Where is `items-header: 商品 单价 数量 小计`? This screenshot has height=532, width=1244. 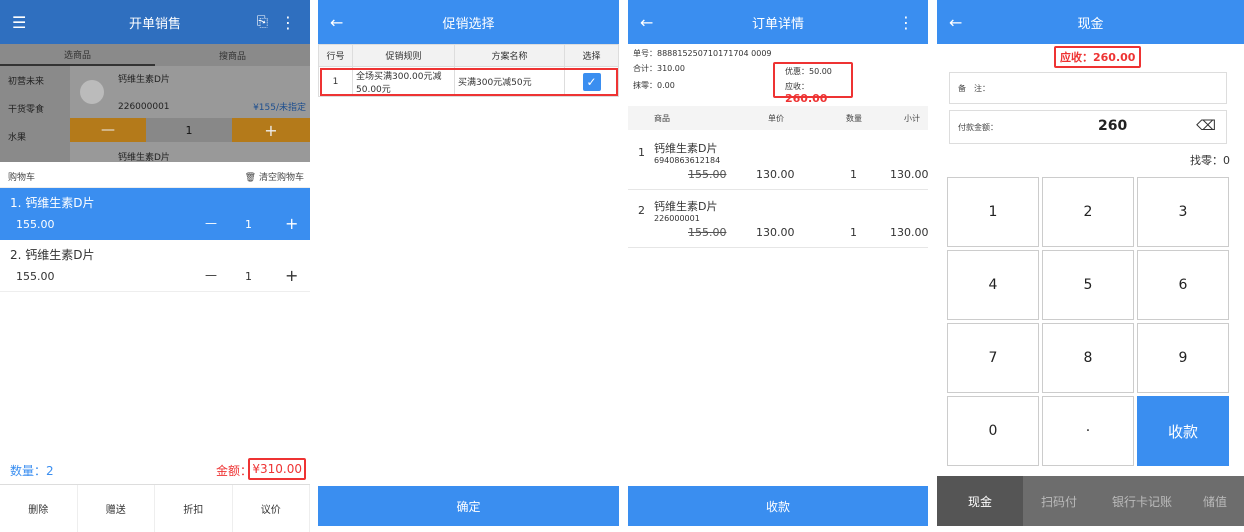
items-header: 商品 单价 数量 小计 is located at coordinates (778, 118).